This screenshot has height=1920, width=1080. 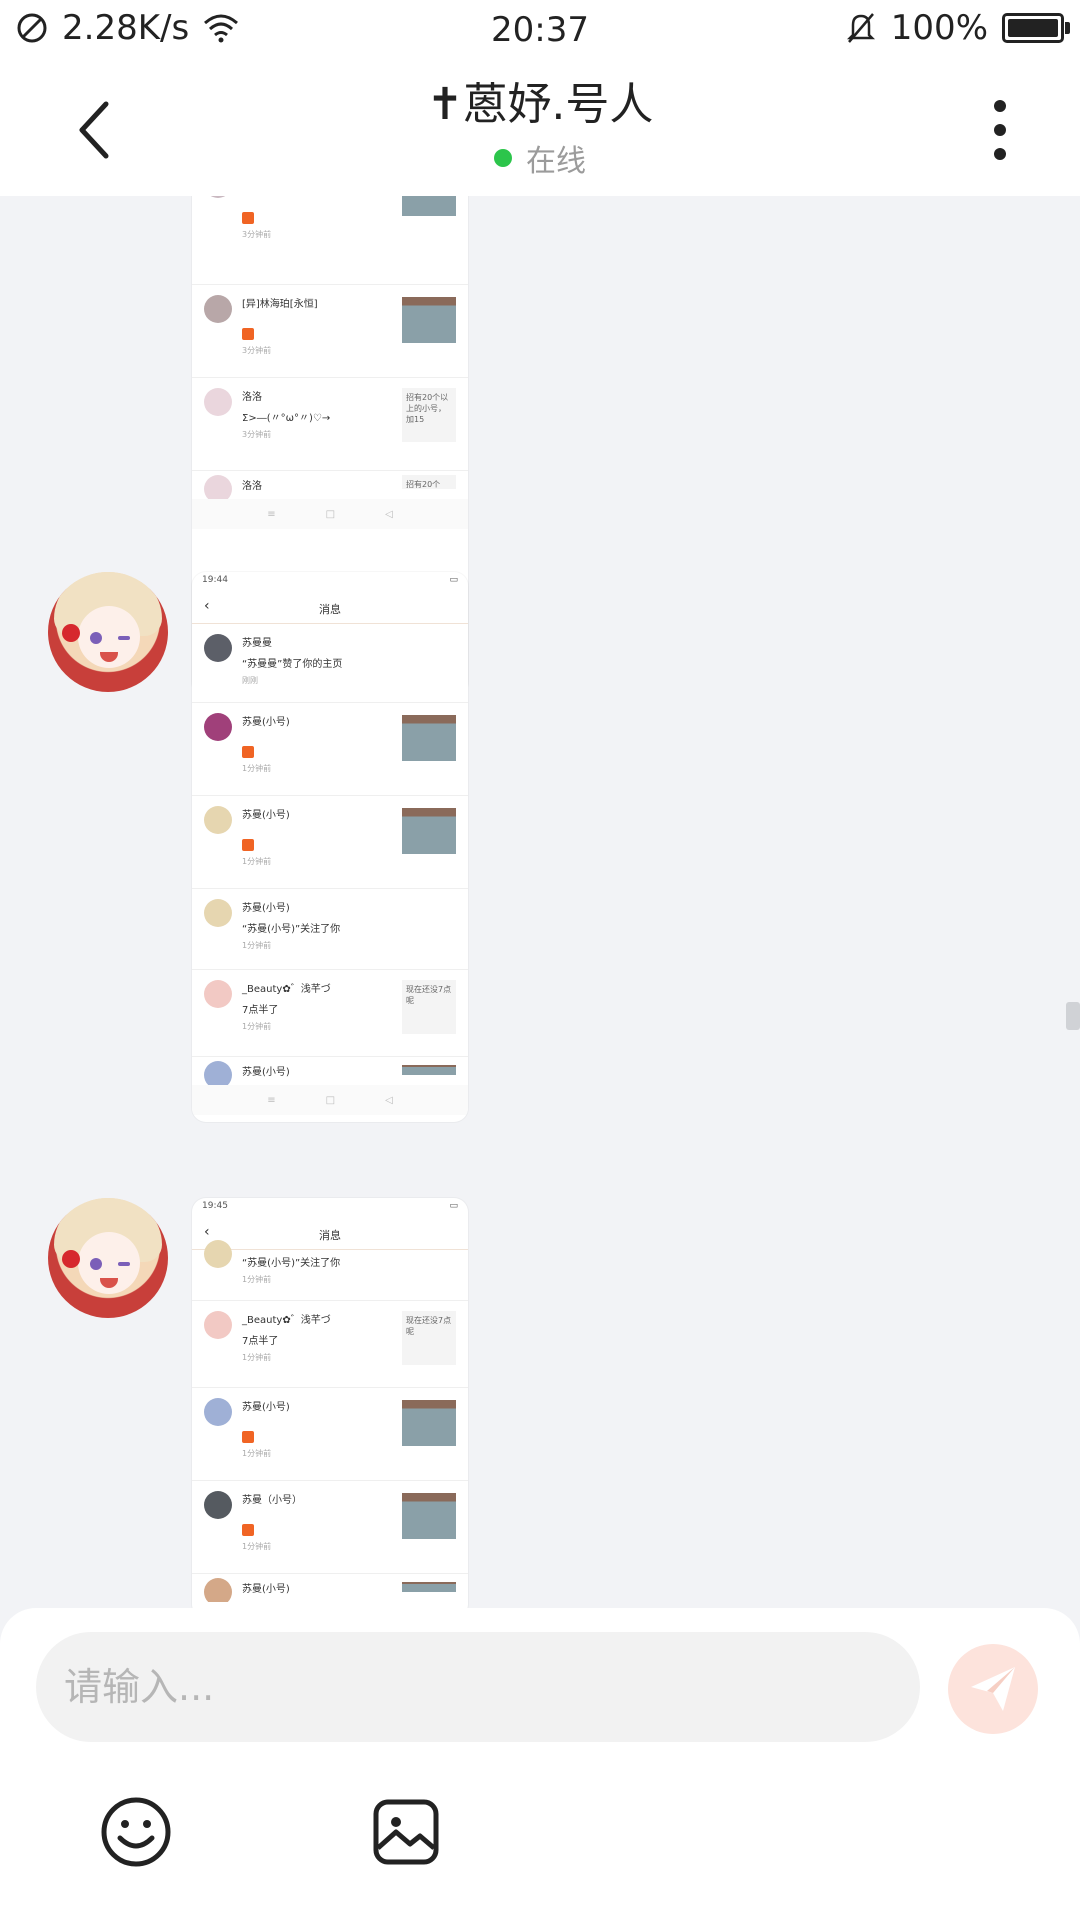 I want to click on shot-status-bar: 19:45 ▭, so click(x=330, y=1208).